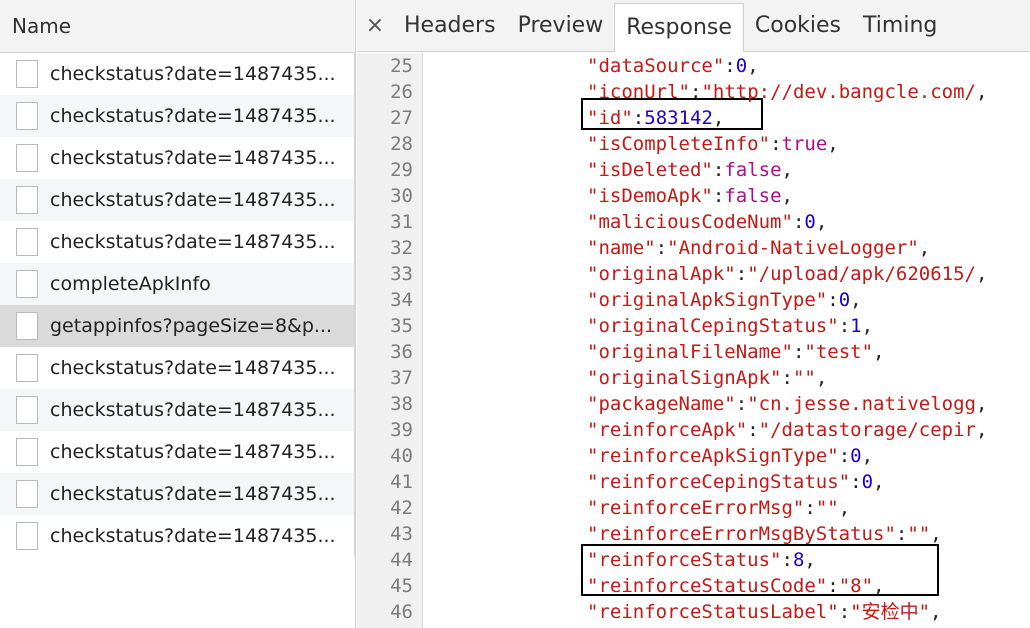 The width and height of the screenshot is (1030, 628). I want to click on code-line: 46 "reinforceStatusLabel":"安检中",, so click(693, 612).